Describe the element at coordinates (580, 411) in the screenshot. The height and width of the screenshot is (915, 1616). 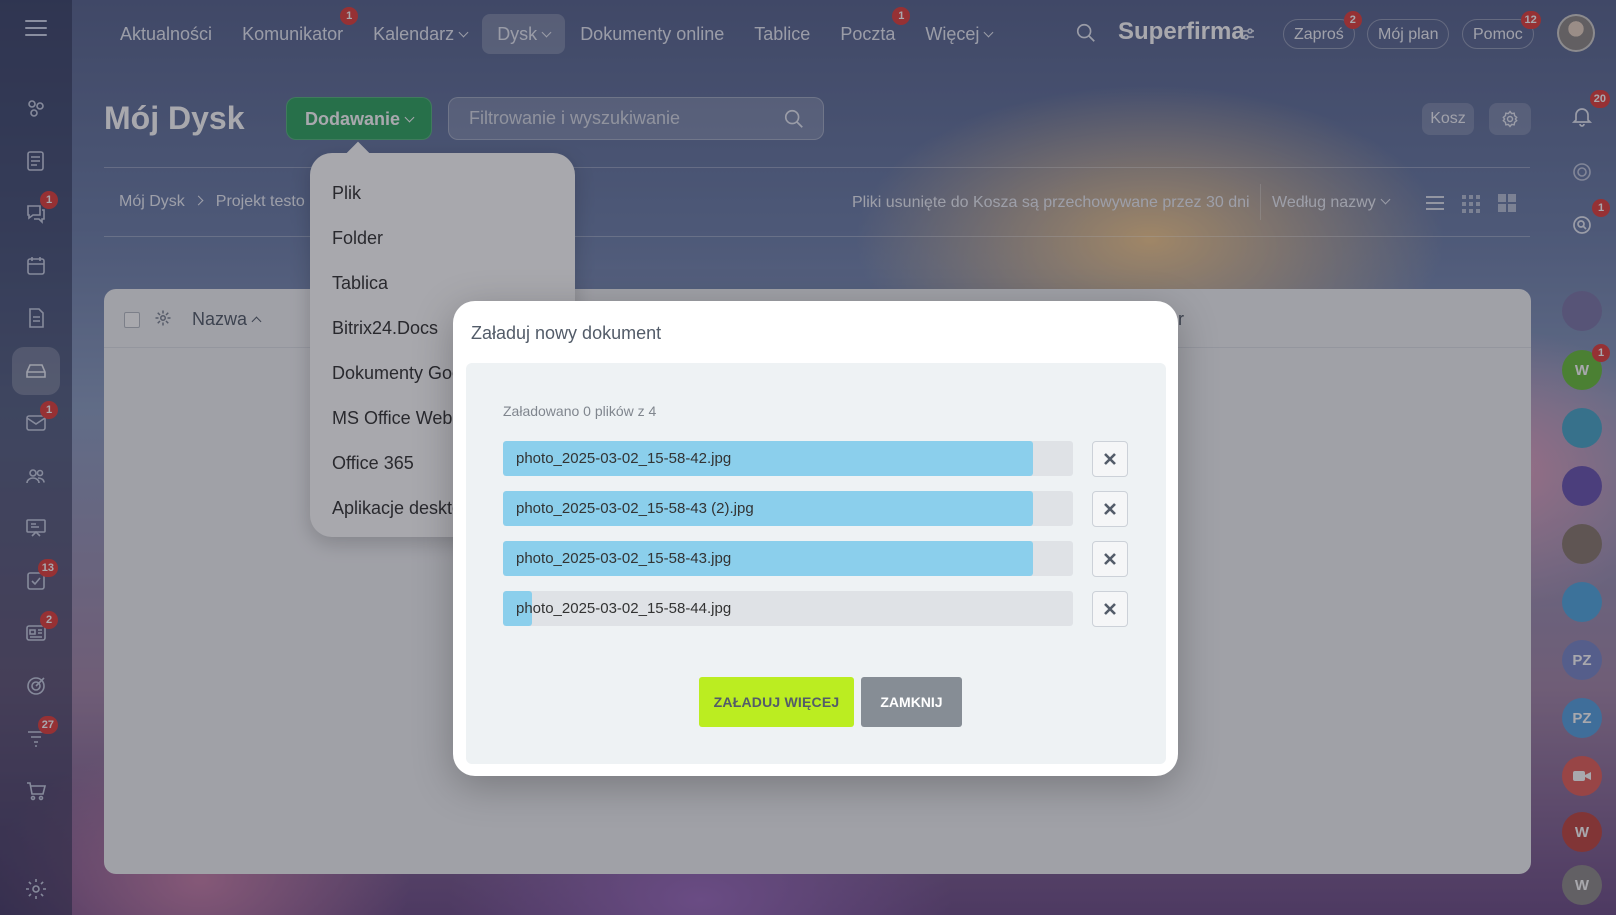
I see `upload-status: Załadowano 0 plików z 4` at that location.